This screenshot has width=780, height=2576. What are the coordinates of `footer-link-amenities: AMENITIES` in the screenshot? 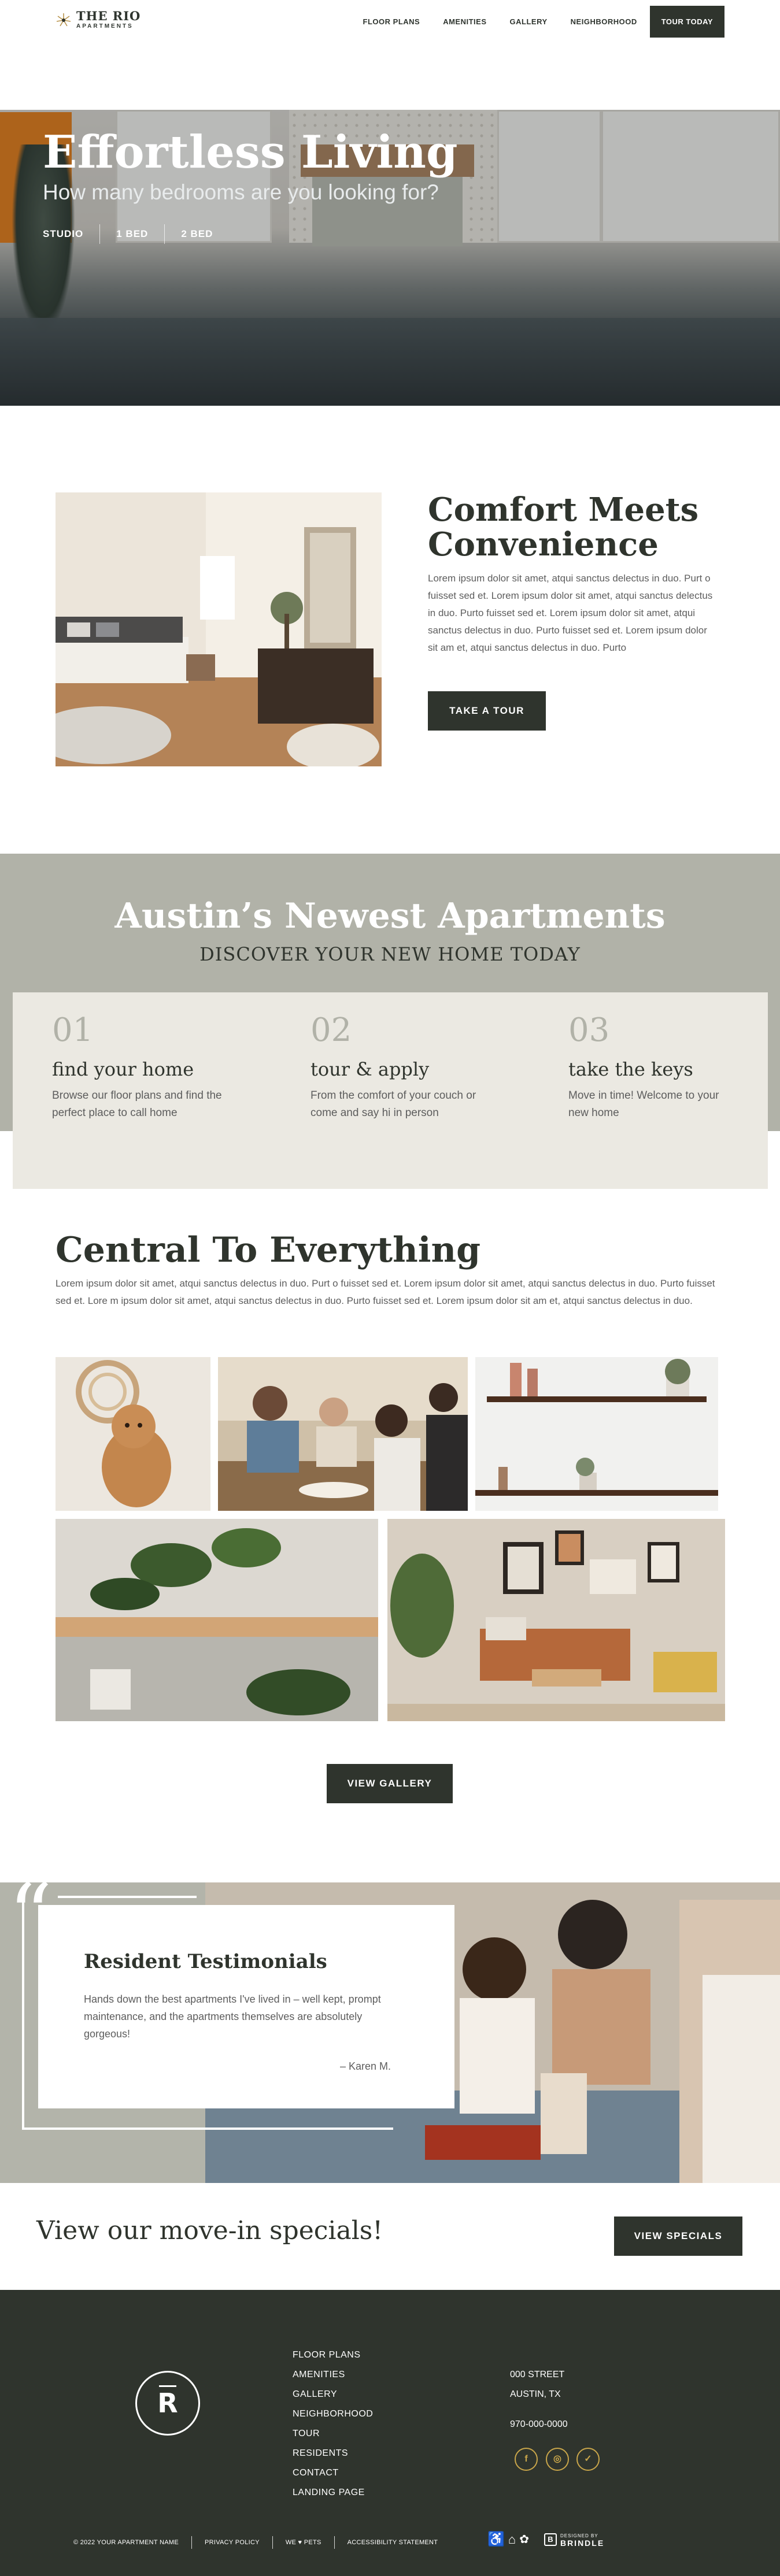 It's located at (333, 2375).